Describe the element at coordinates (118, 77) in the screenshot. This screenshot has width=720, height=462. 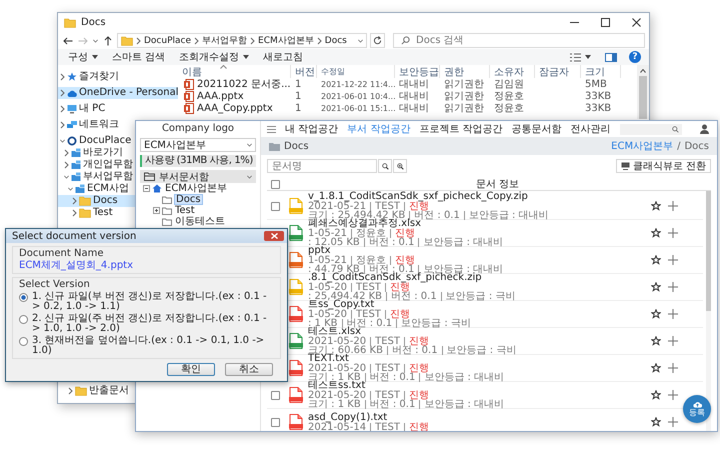
I see `navigation-item: 즐겨찾기` at that location.